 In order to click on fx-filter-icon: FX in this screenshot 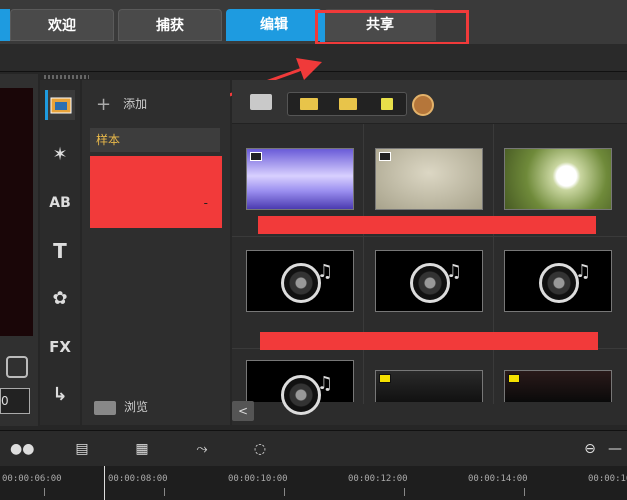, I will do `click(60, 347)`.